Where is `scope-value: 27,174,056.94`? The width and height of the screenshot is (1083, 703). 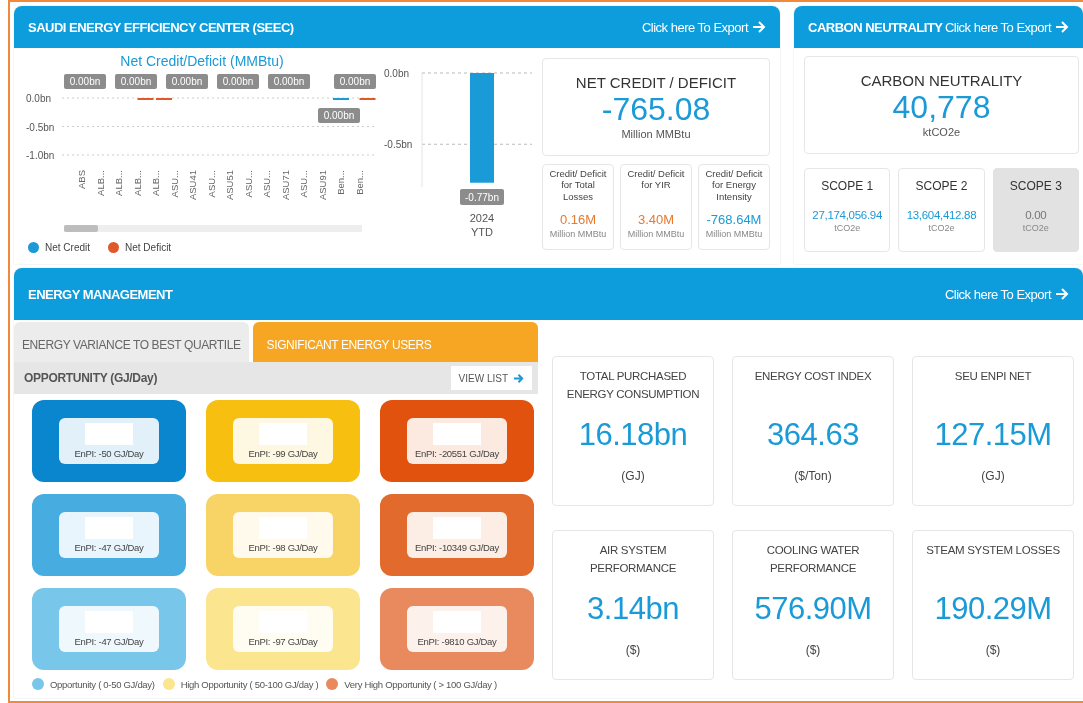
scope-value: 27,174,056.94 is located at coordinates (847, 215).